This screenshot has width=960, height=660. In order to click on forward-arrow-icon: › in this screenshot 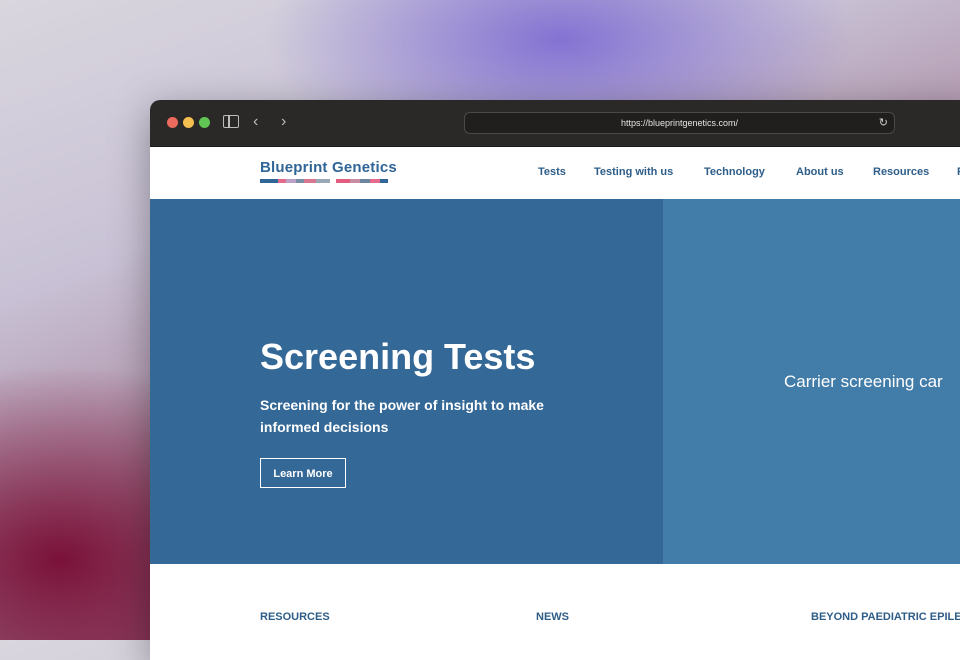, I will do `click(283, 122)`.